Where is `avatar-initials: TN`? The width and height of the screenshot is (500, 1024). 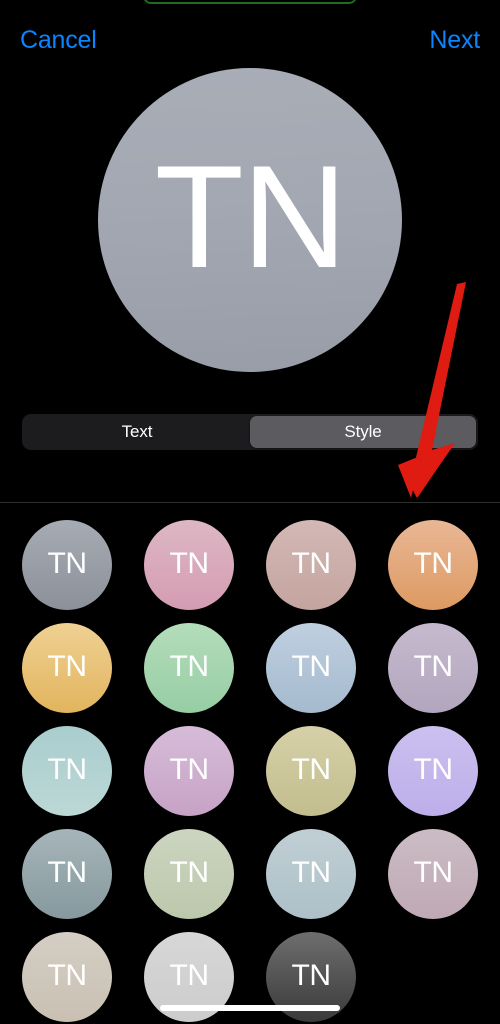
avatar-initials: TN is located at coordinates (251, 216).